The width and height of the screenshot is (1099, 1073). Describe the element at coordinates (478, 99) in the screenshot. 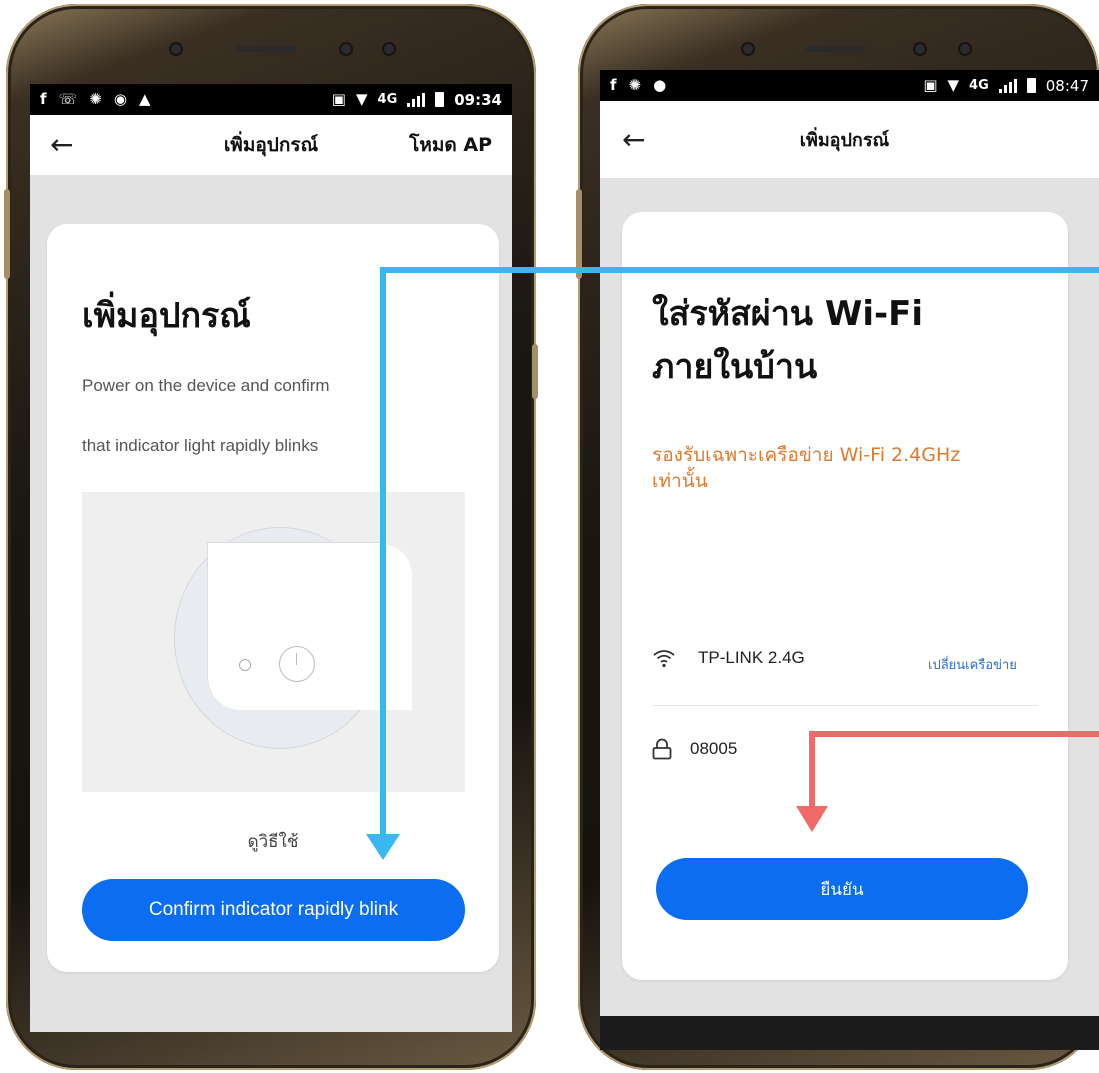

I see `status-time: 09:34` at that location.